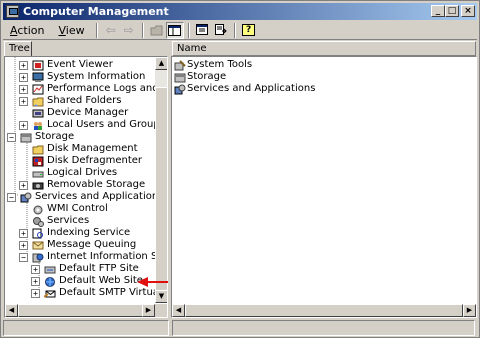 This screenshot has width=480, height=338. What do you see at coordinates (249, 30) in the screenshot?
I see `help-button: ?` at bounding box center [249, 30].